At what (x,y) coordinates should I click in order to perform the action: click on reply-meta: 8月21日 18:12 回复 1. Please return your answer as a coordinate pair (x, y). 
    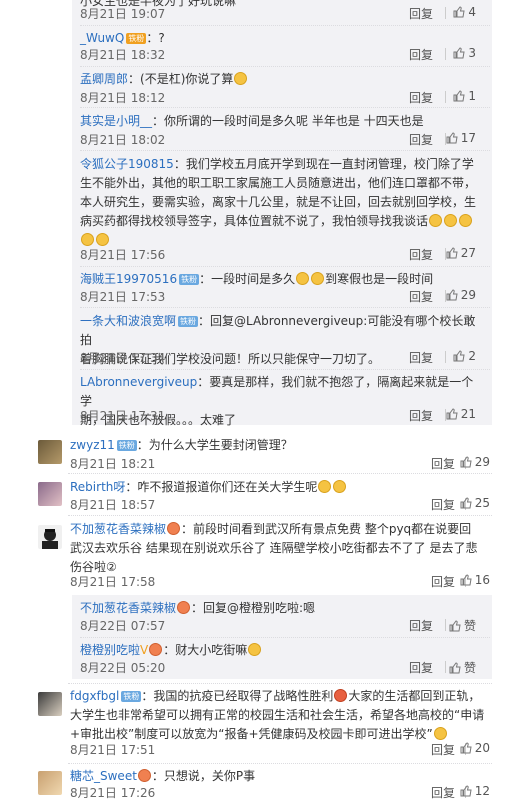
    Looking at the image, I should click on (285, 98).